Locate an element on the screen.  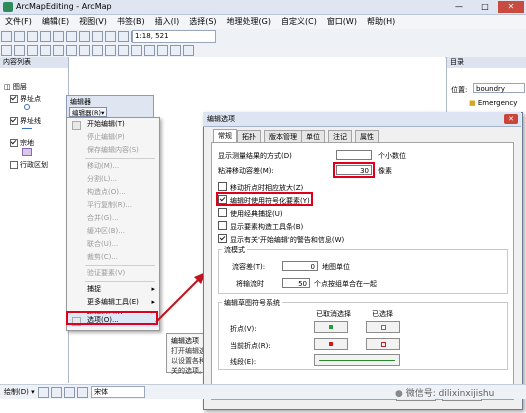
redo-icon is located at coordinates (123, 36).